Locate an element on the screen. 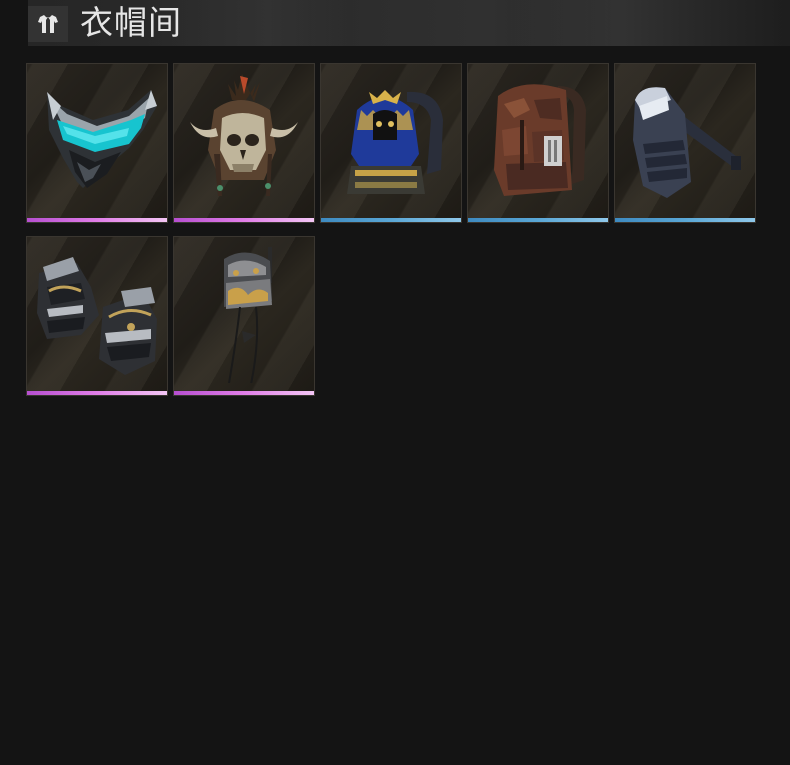 This screenshot has width=790, height=765. item-card-sling-chest-bag is located at coordinates (685, 143).